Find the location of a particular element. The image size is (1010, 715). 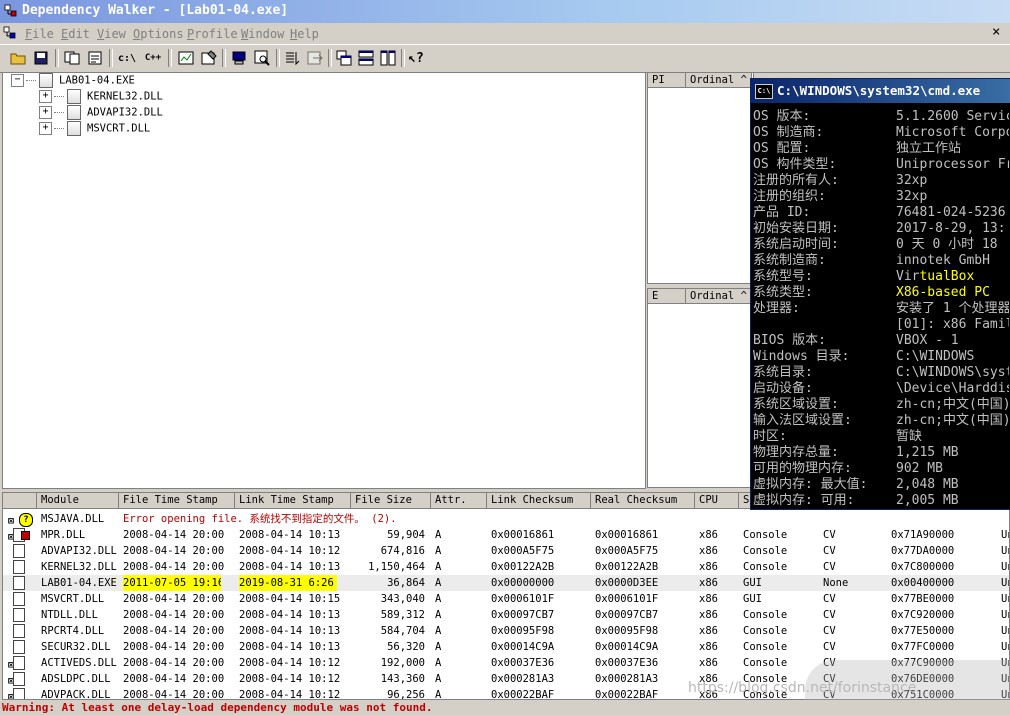

col-icon is located at coordinates (20, 501).